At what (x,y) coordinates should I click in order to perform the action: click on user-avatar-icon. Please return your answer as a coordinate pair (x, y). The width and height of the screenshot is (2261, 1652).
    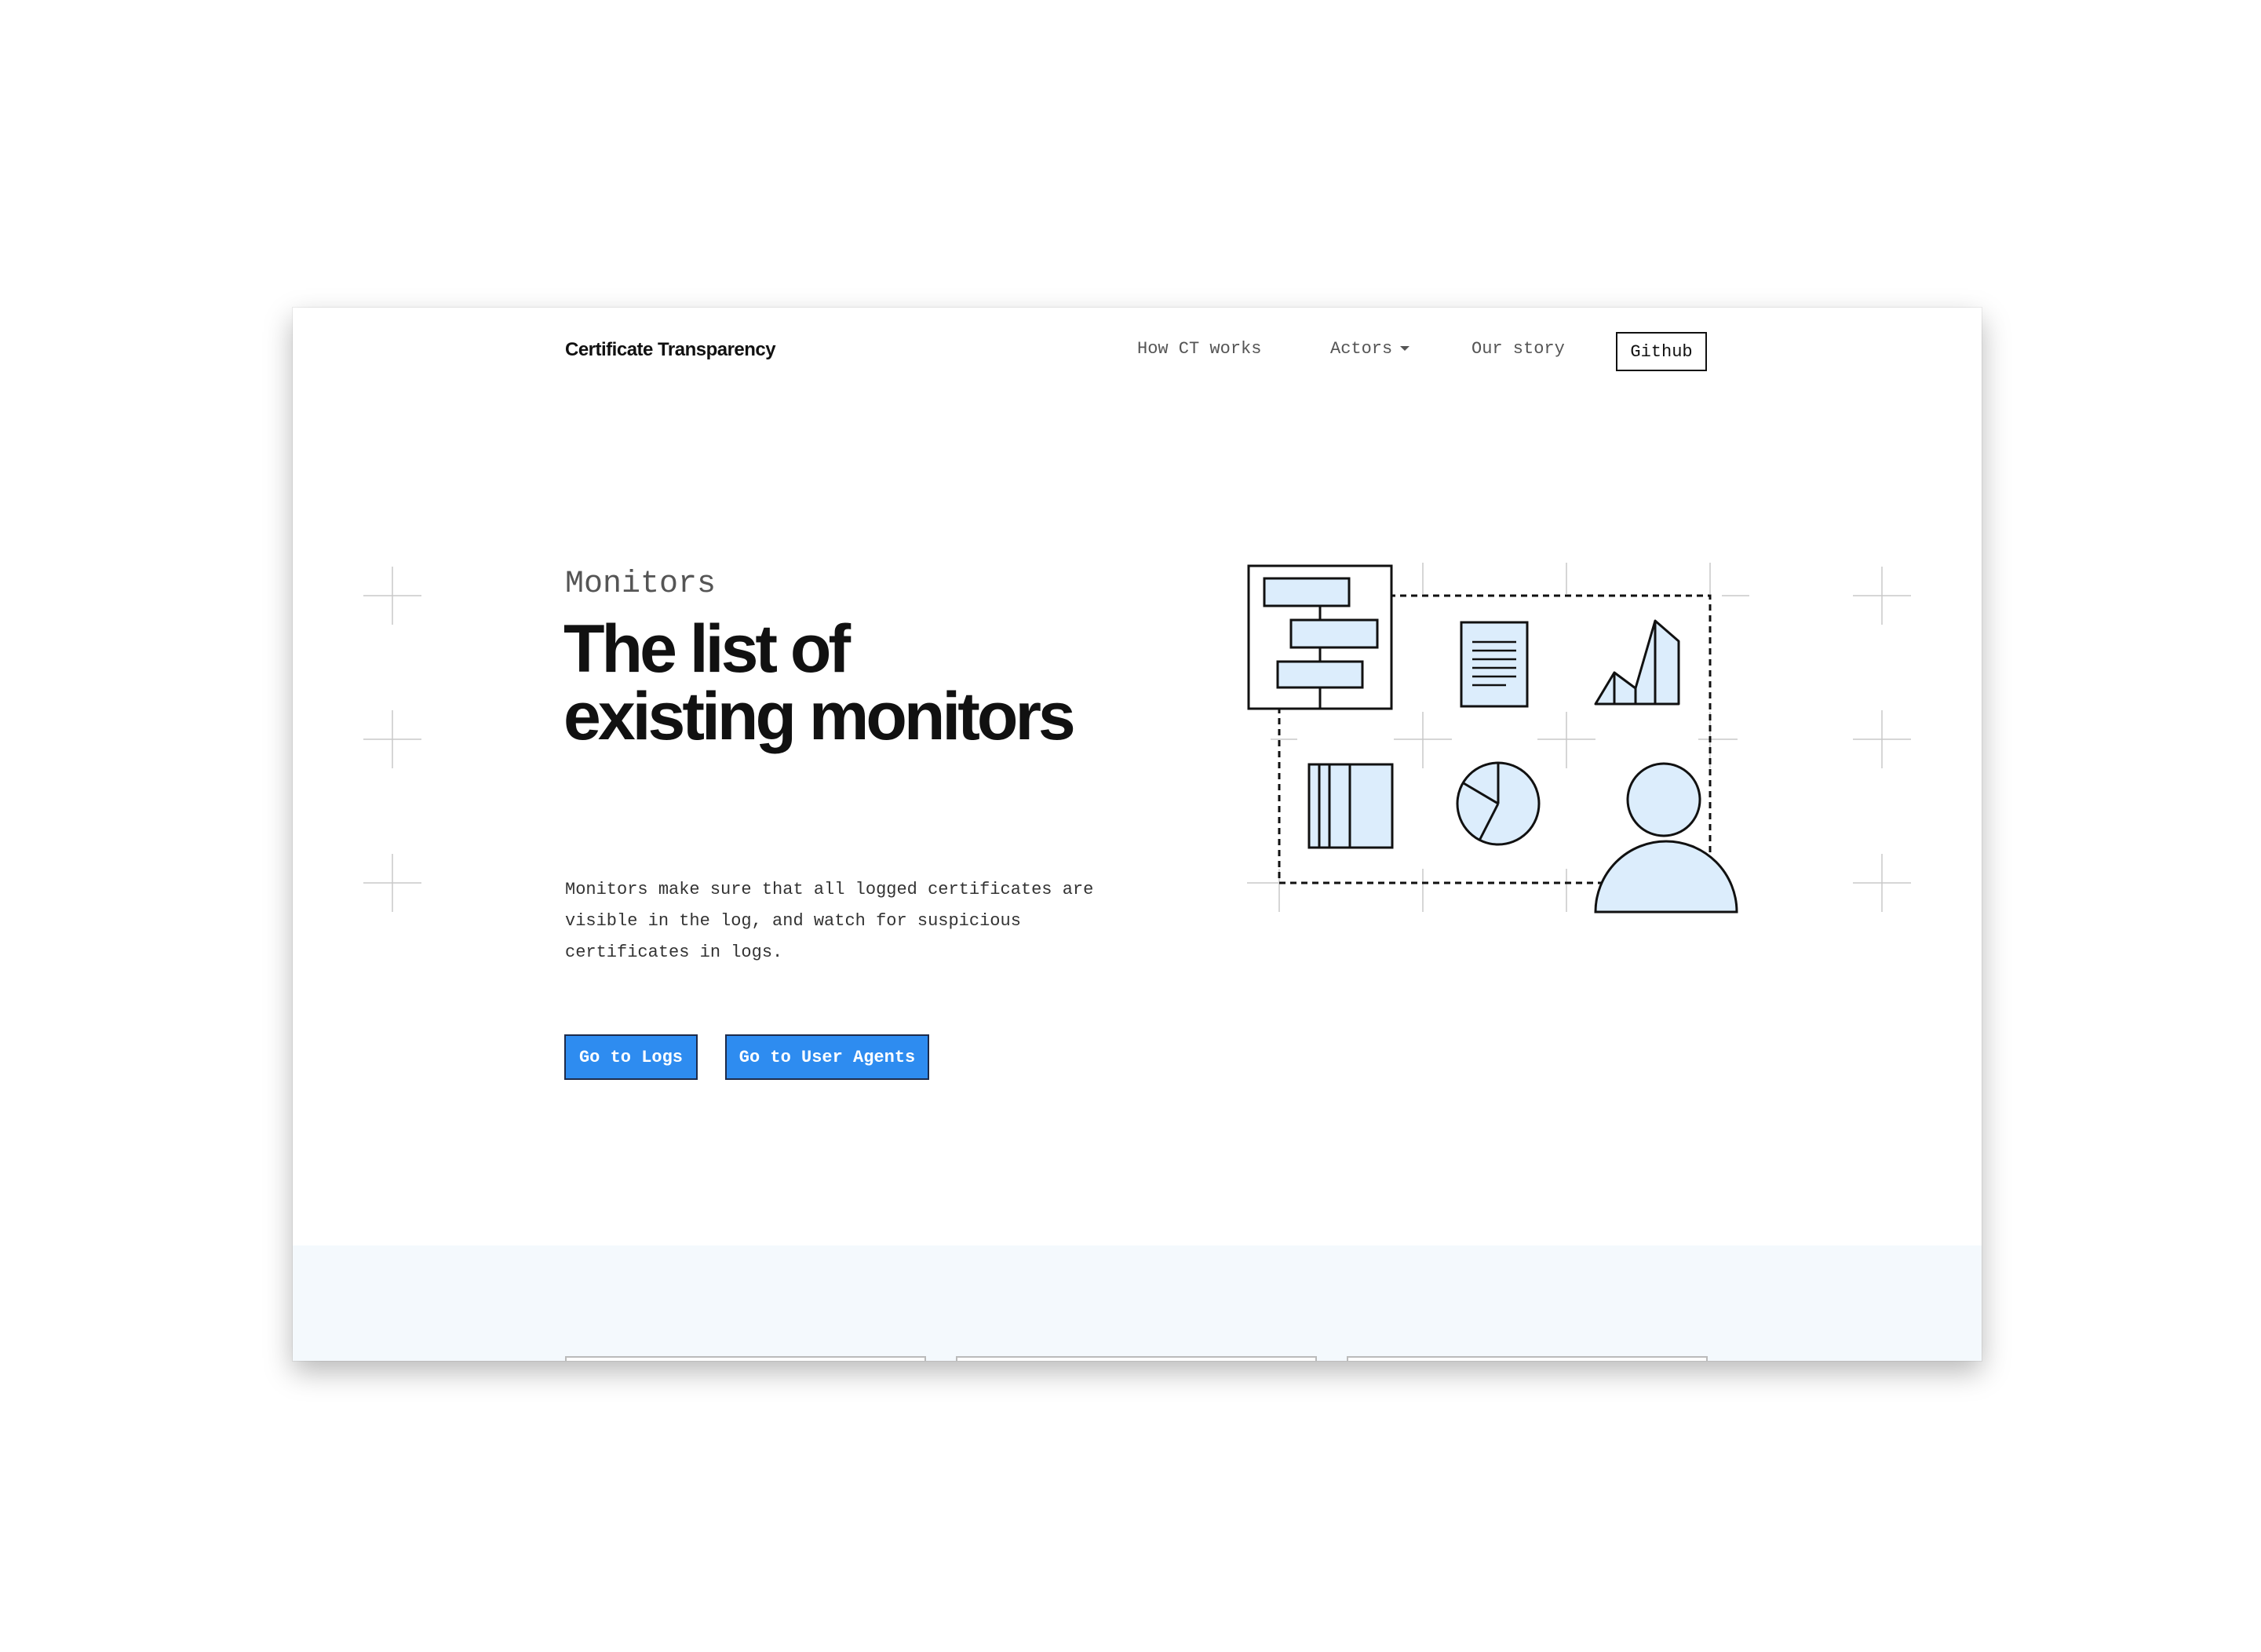
    Looking at the image, I should click on (1666, 838).